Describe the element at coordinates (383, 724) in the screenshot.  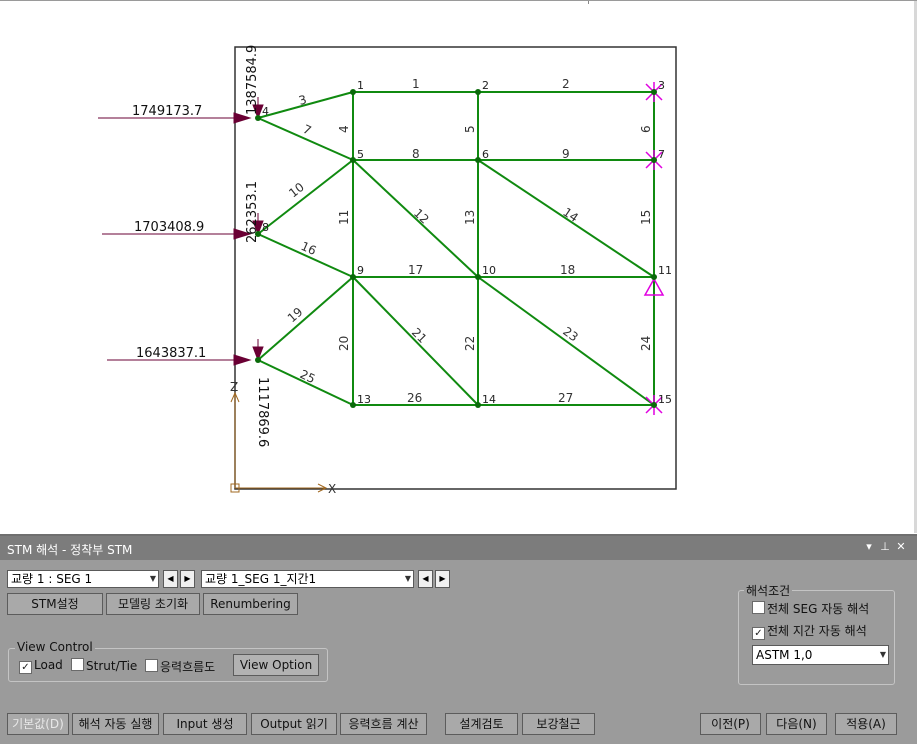
I see `stress-flow-calc-button: 응력흐름 계산` at that location.